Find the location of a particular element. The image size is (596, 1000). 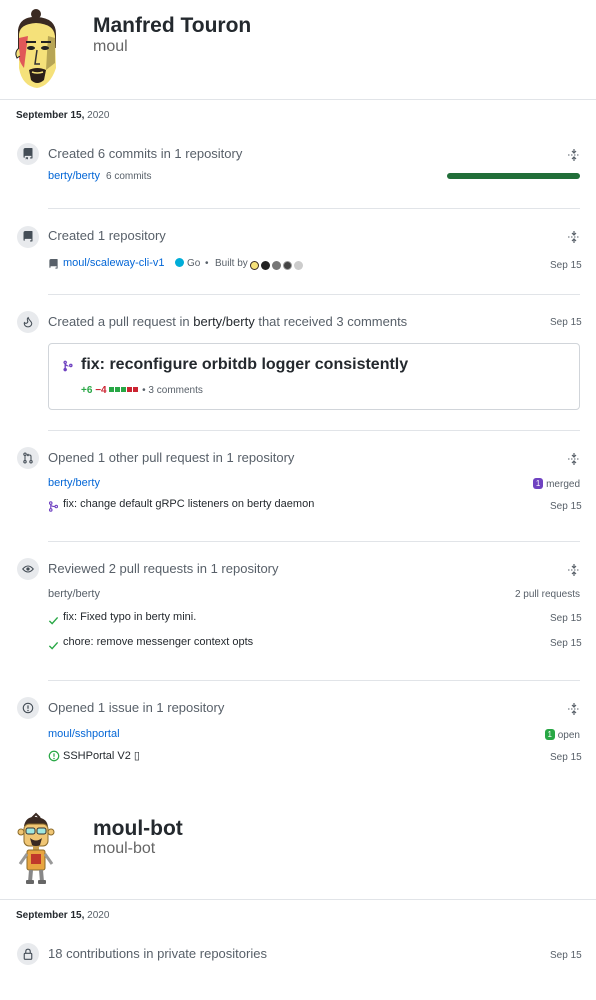

event-title: Reviewed 2 pull requests in 1 repository is located at coordinates (163, 568).